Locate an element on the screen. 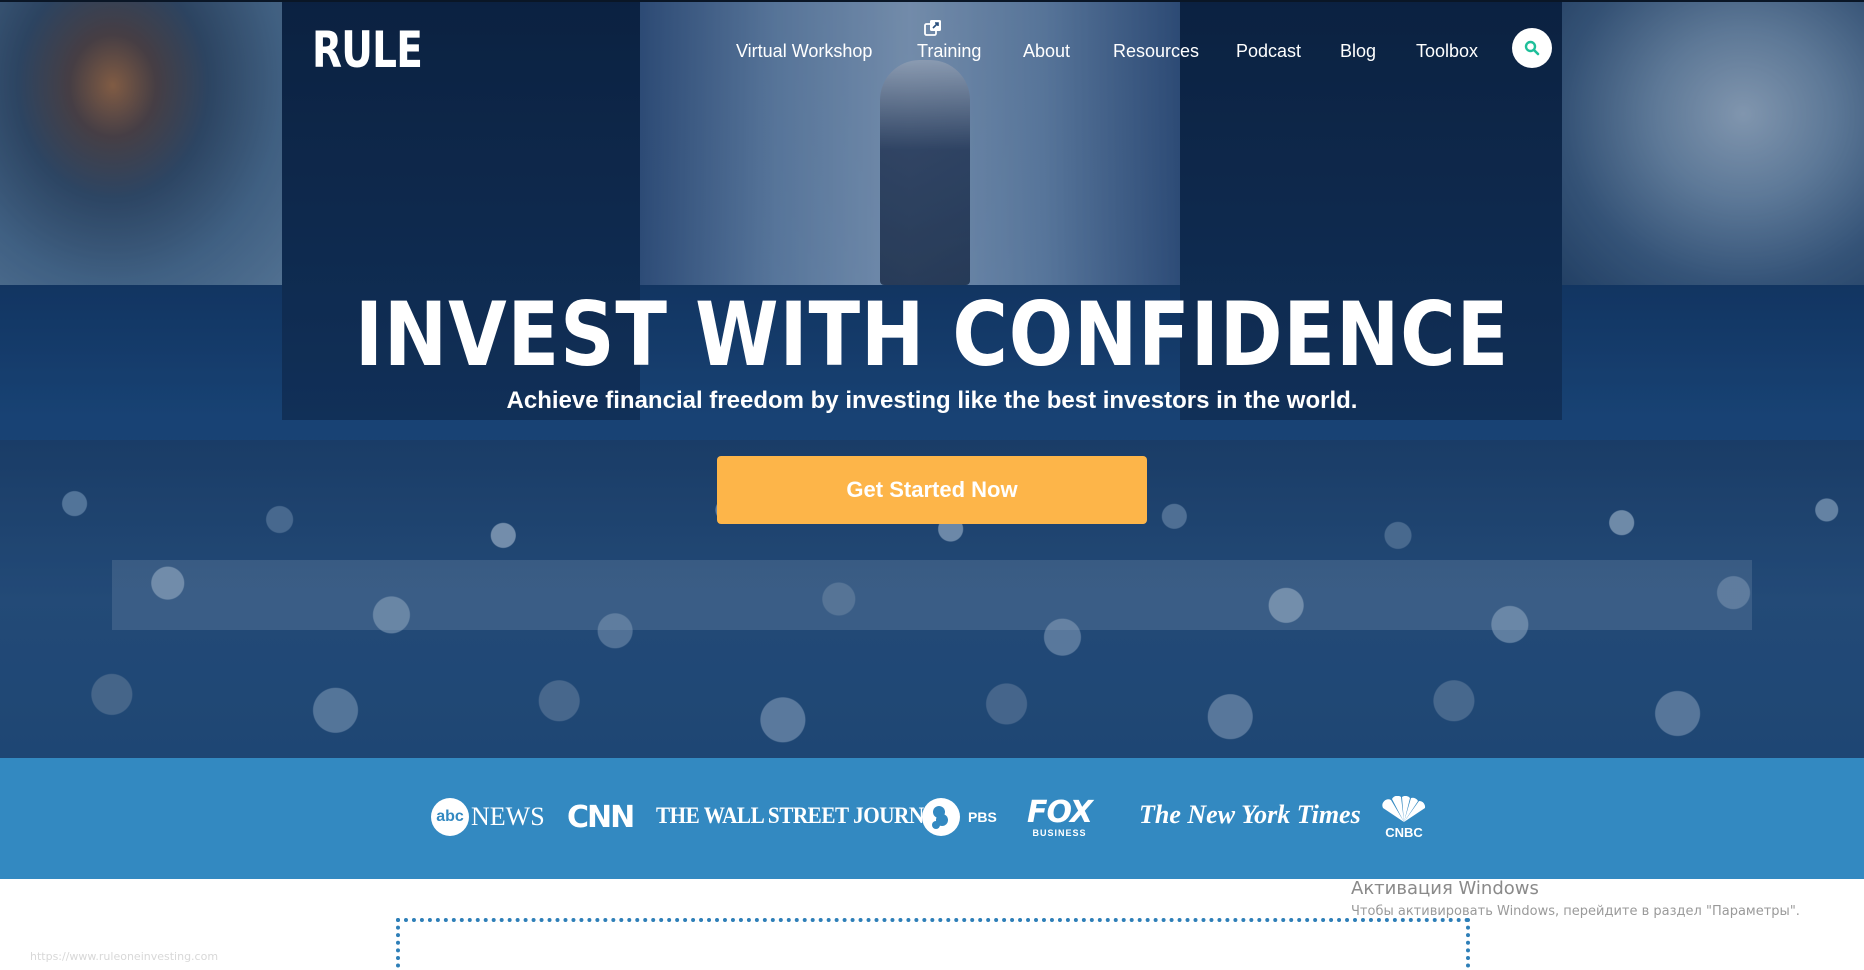 Image resolution: width=1864 pixels, height=970 pixels. cnn-text: CNN is located at coordinates (601, 817).